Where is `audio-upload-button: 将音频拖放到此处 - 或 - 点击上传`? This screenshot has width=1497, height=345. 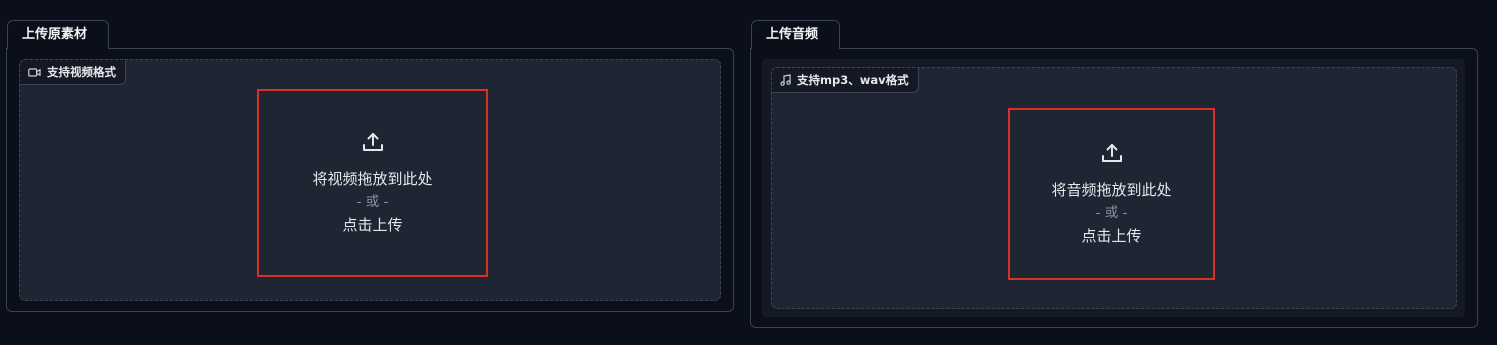
audio-upload-button: 将音频拖放到此处 - 或 - 点击上传 is located at coordinates (1111, 194).